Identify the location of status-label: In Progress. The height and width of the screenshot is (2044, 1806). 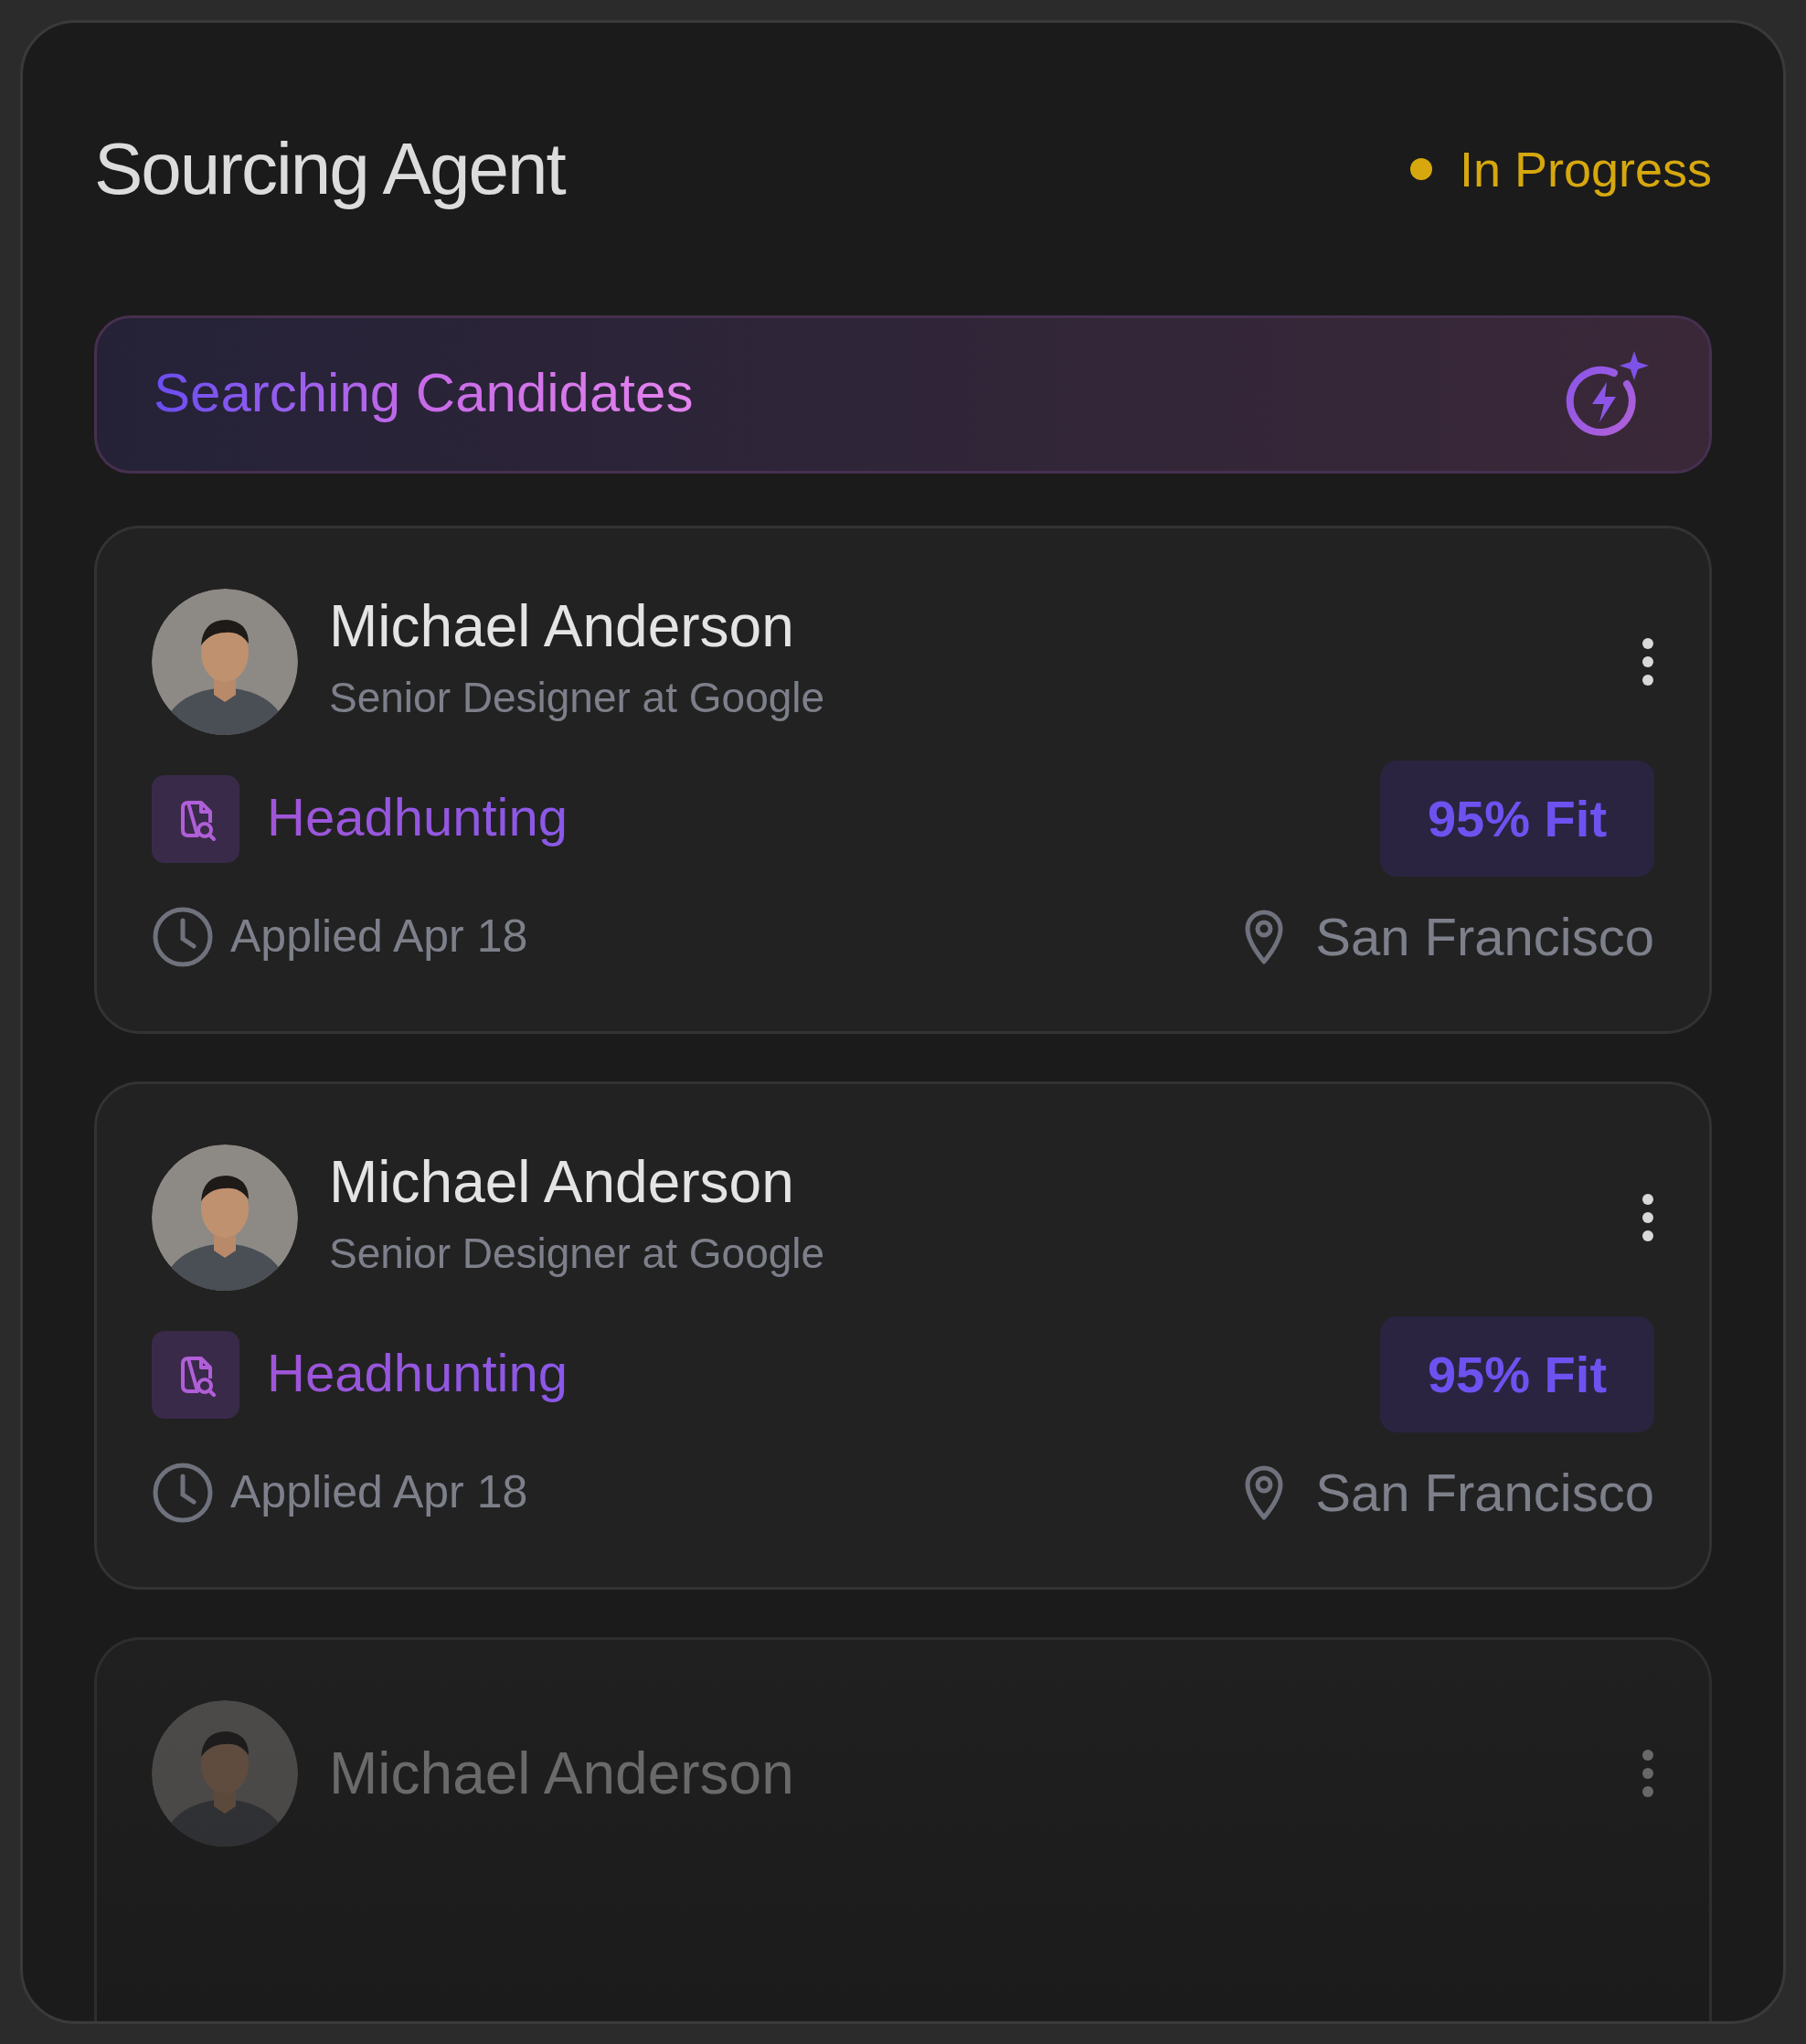
(1585, 169).